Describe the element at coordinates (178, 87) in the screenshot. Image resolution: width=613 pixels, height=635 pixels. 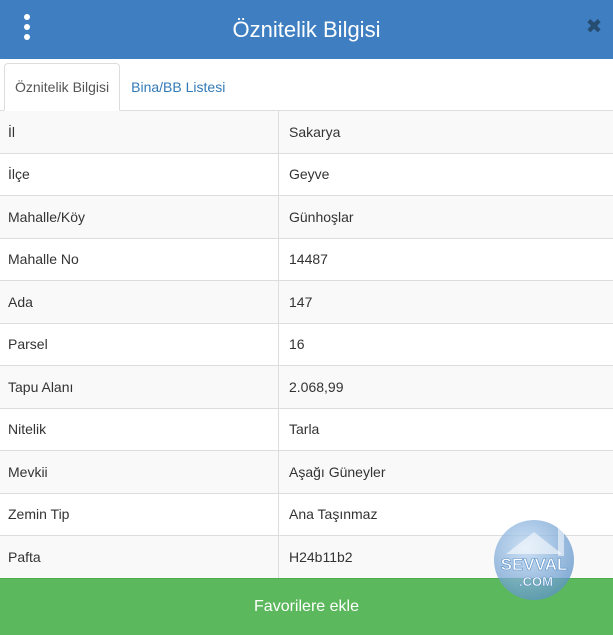
I see `tab-bina-bb-listesi: Bina/BB Listesi` at that location.